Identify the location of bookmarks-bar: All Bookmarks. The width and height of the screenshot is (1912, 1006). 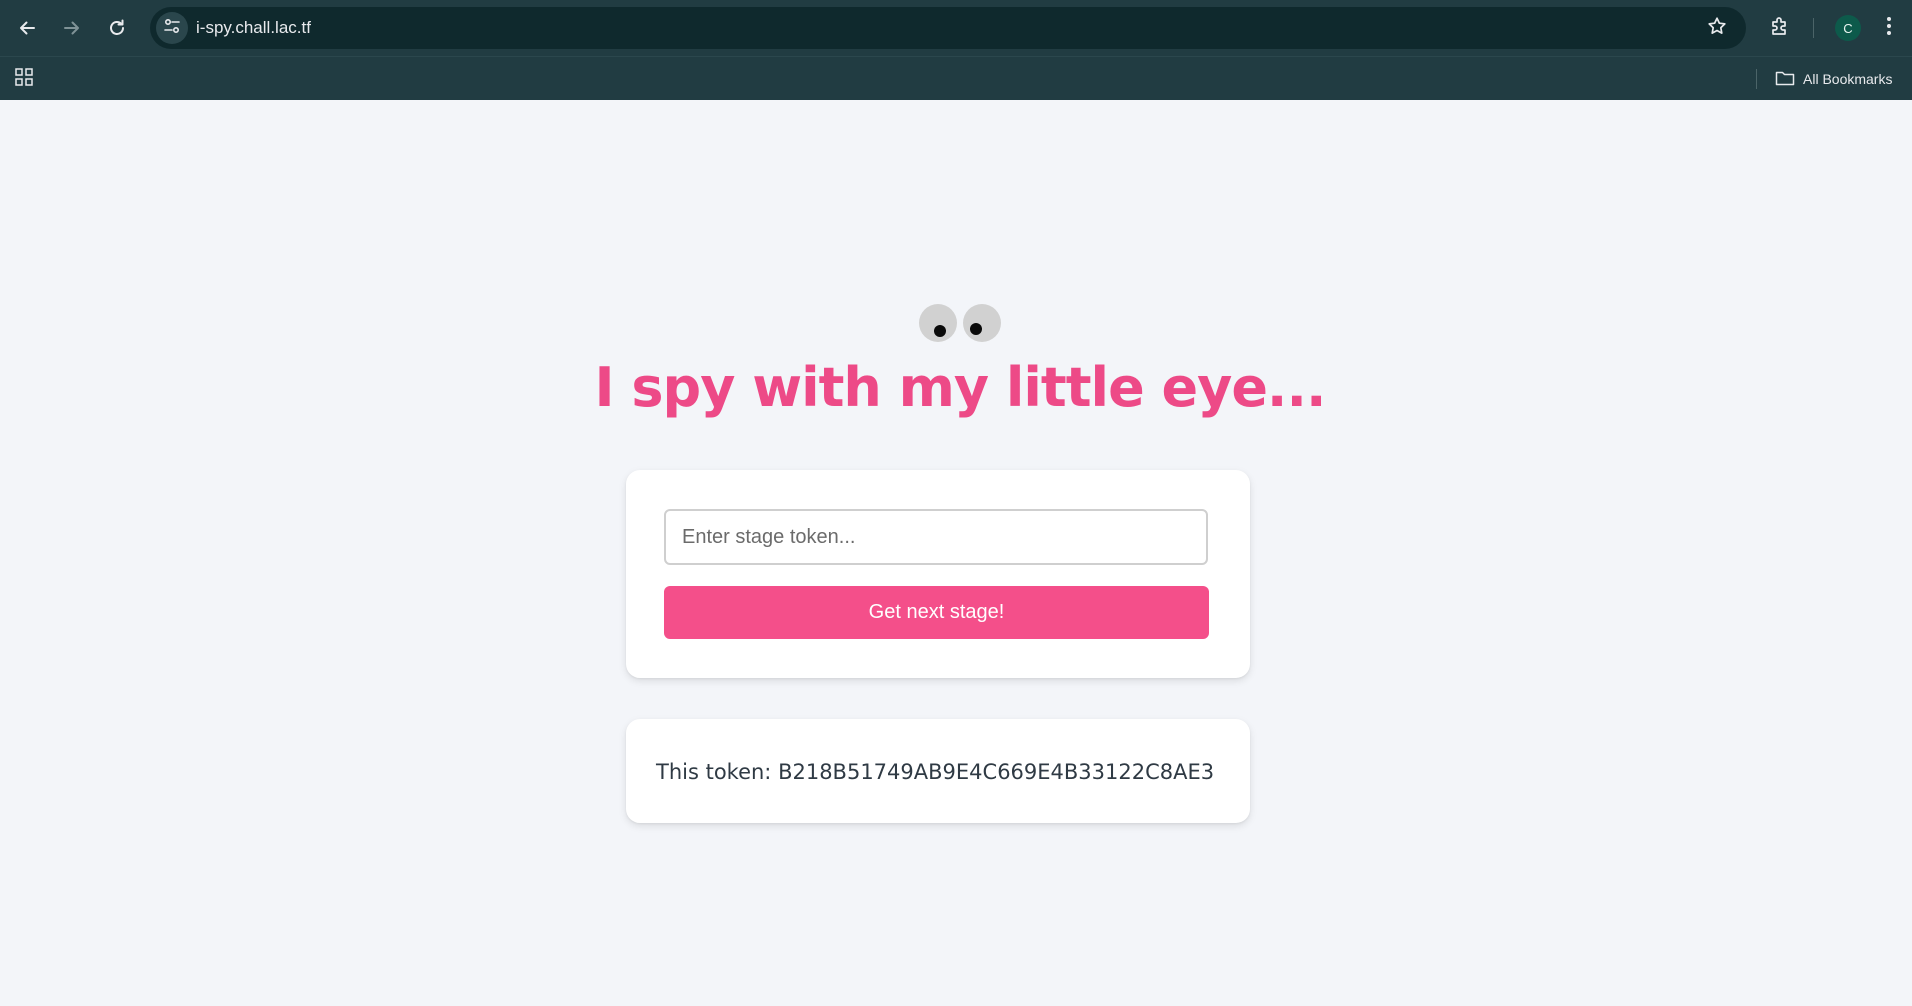
(956, 78).